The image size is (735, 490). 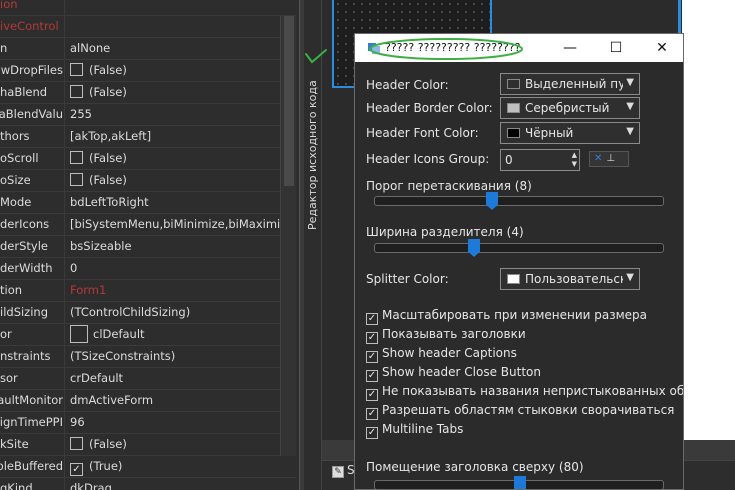 What do you see at coordinates (31, 114) in the screenshot?
I see `property-name: haBlendValu` at bounding box center [31, 114].